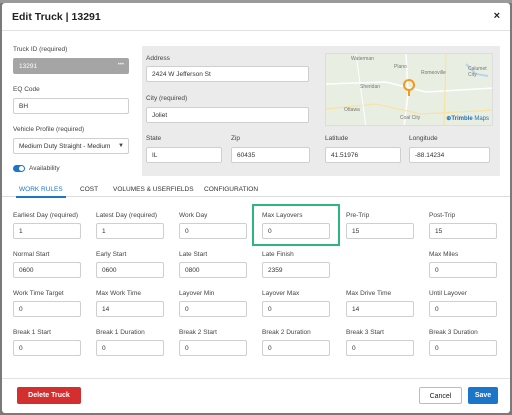  Describe the element at coordinates (120, 332) in the screenshot. I see `break-1-duration-label: Break 1 Duration` at that location.